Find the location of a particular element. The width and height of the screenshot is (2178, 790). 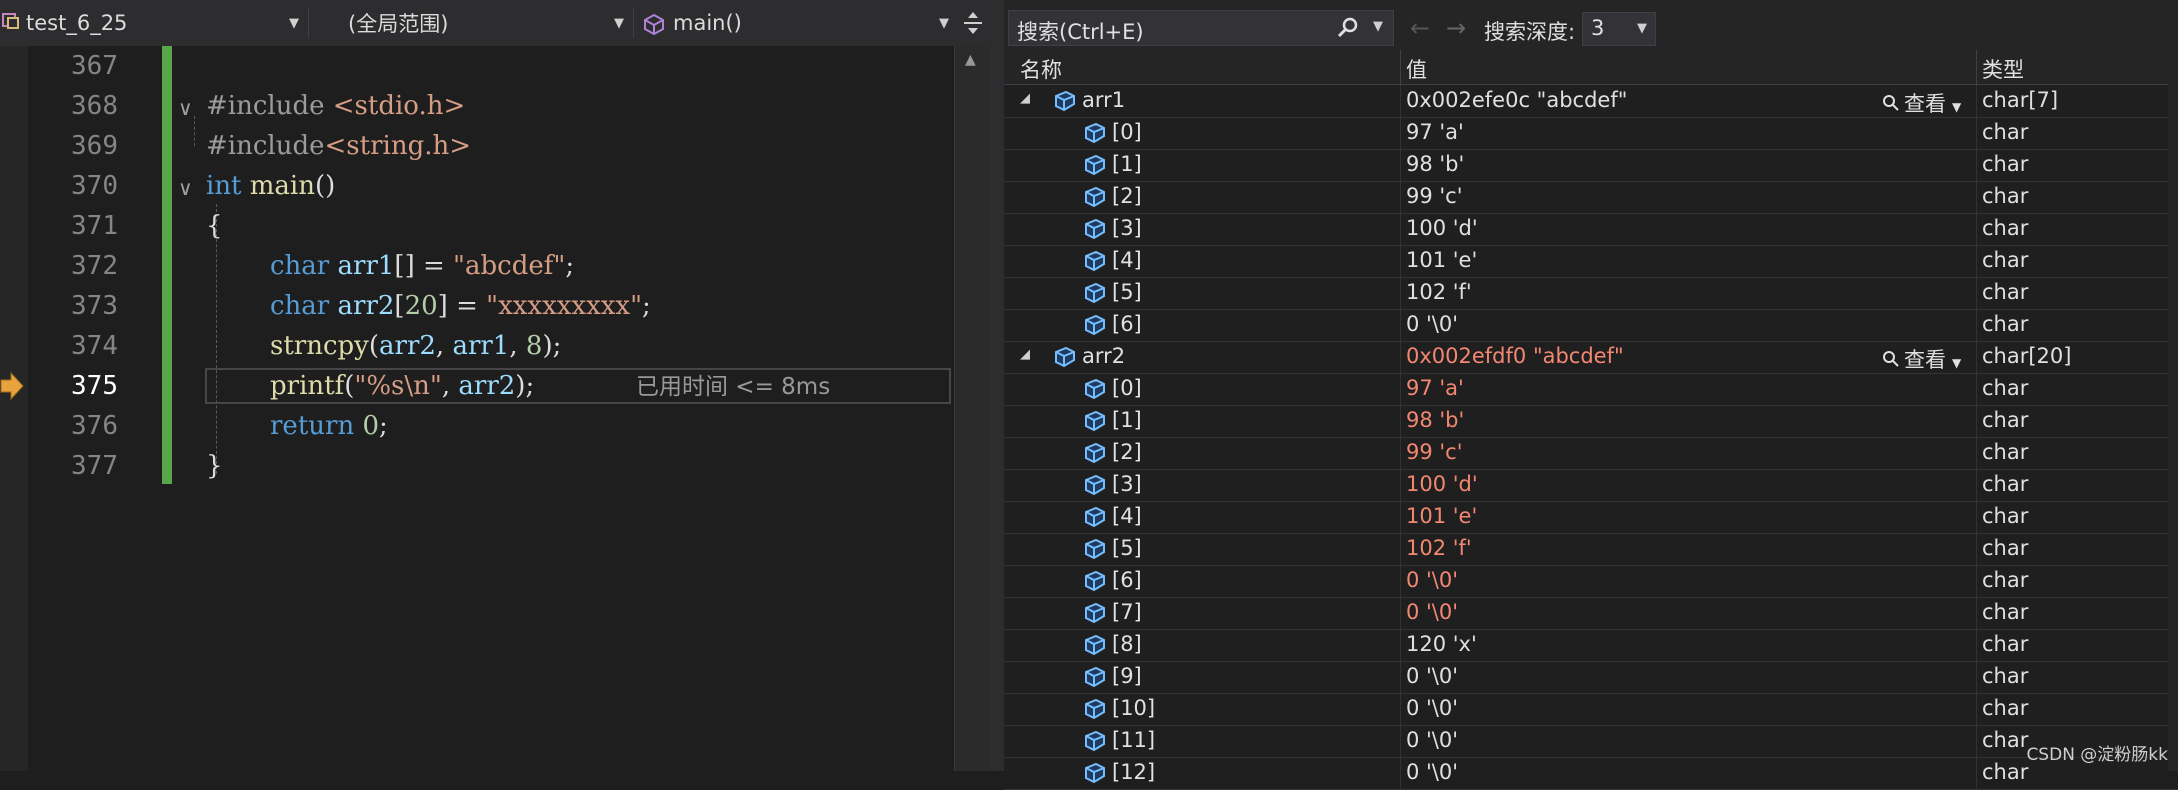

watch-name: arr2 is located at coordinates (1104, 356).